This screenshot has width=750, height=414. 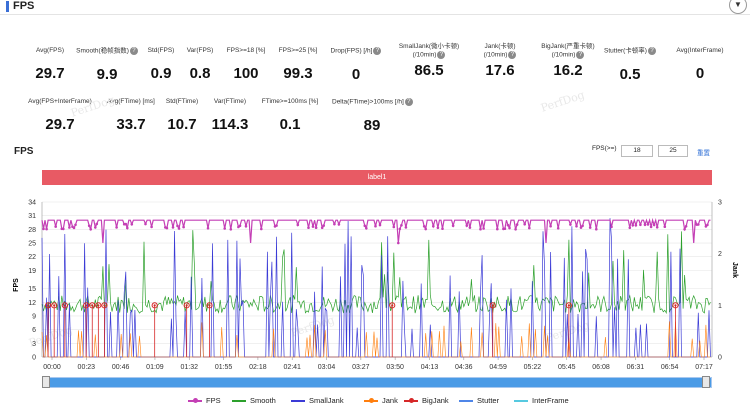 What do you see at coordinates (372, 102) in the screenshot?
I see `metric-label: Delta(FTime)>100ms [/h]?` at bounding box center [372, 102].